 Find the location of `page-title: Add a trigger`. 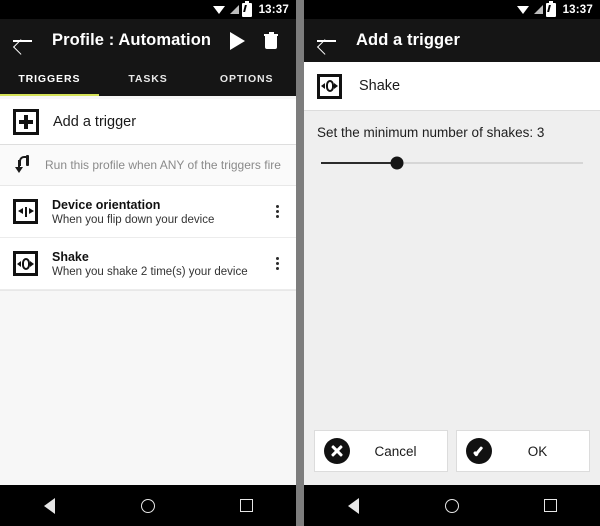

page-title: Add a trigger is located at coordinates (408, 40).